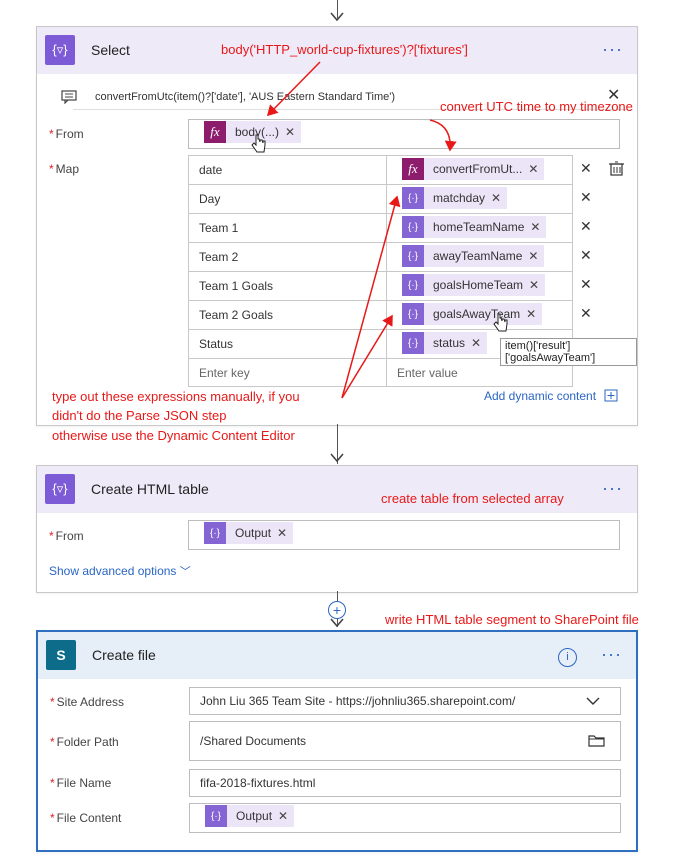 This screenshot has width=698, height=862. What do you see at coordinates (361, 230) in the screenshot?
I see `annotation-arrows` at bounding box center [361, 230].